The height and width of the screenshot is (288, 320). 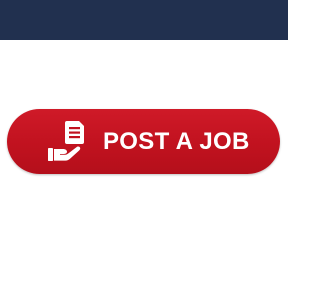 What do you see at coordinates (176, 141) in the screenshot?
I see `button-label: POST A JOB` at bounding box center [176, 141].